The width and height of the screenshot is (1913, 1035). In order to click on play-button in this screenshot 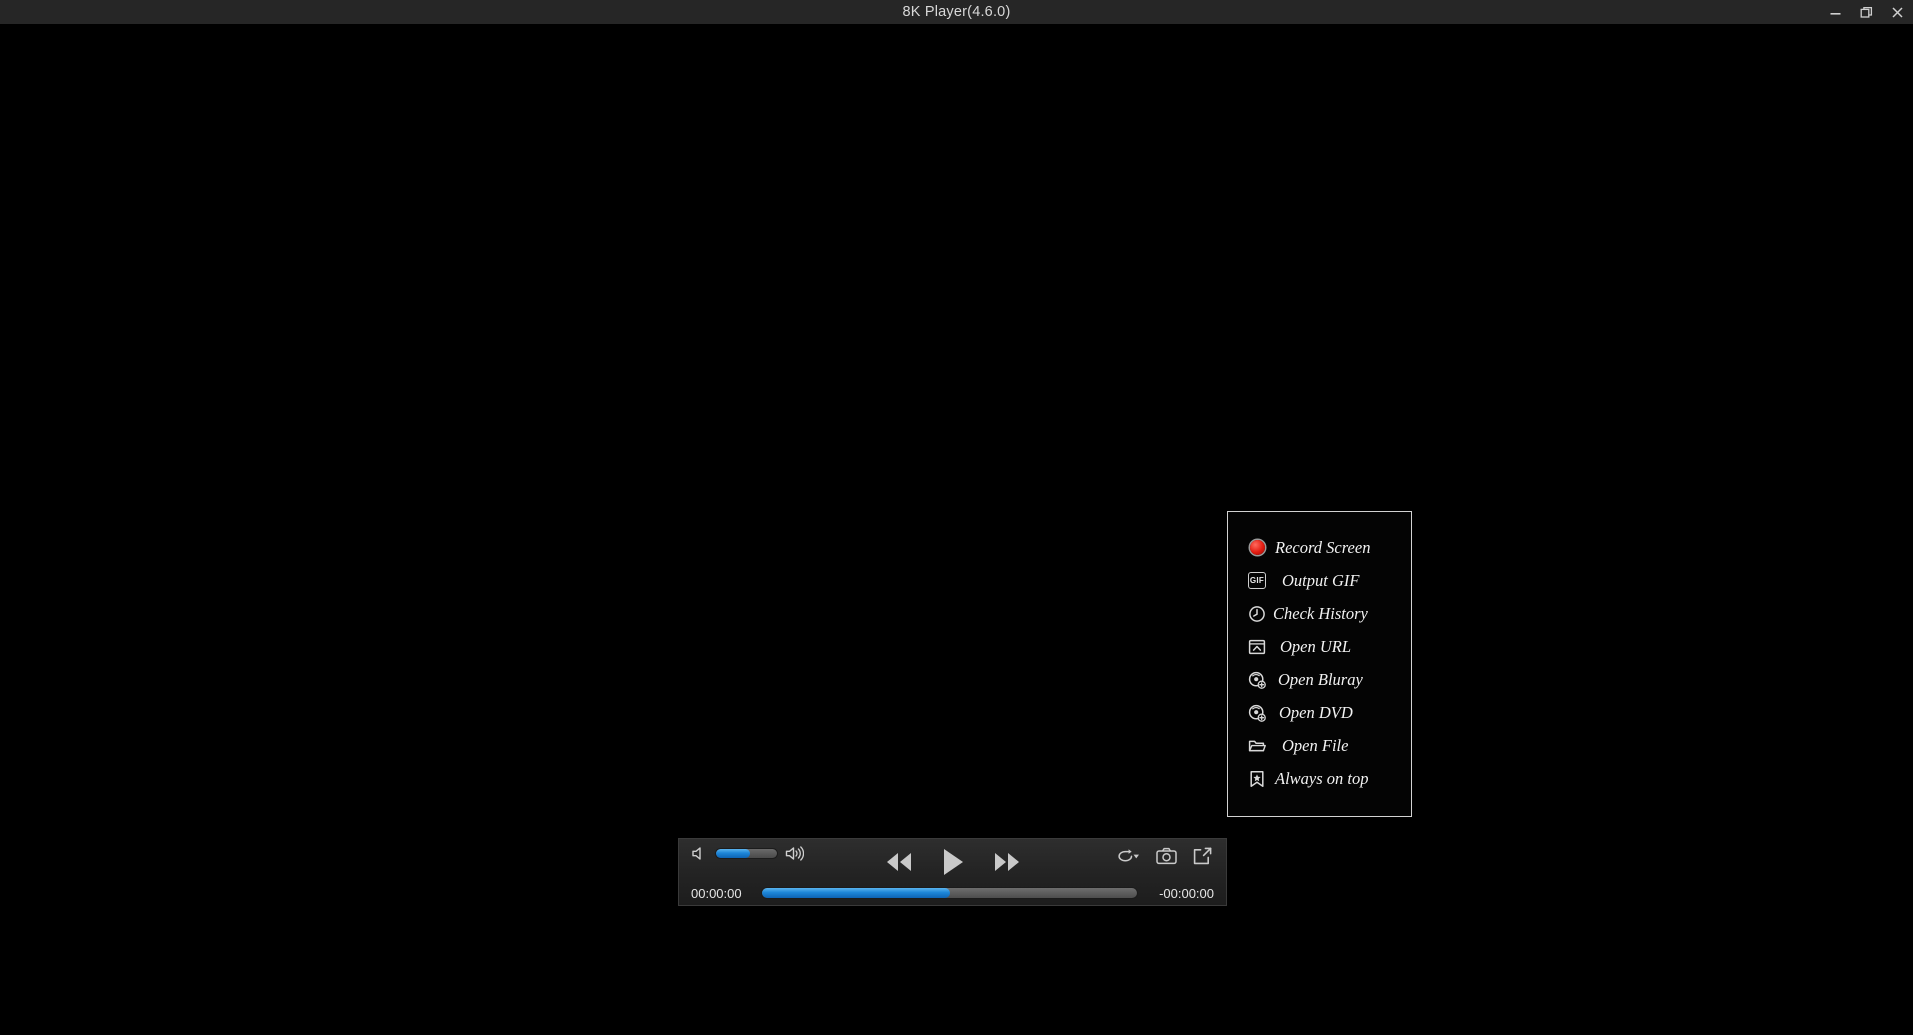, I will do `click(953, 862)`.